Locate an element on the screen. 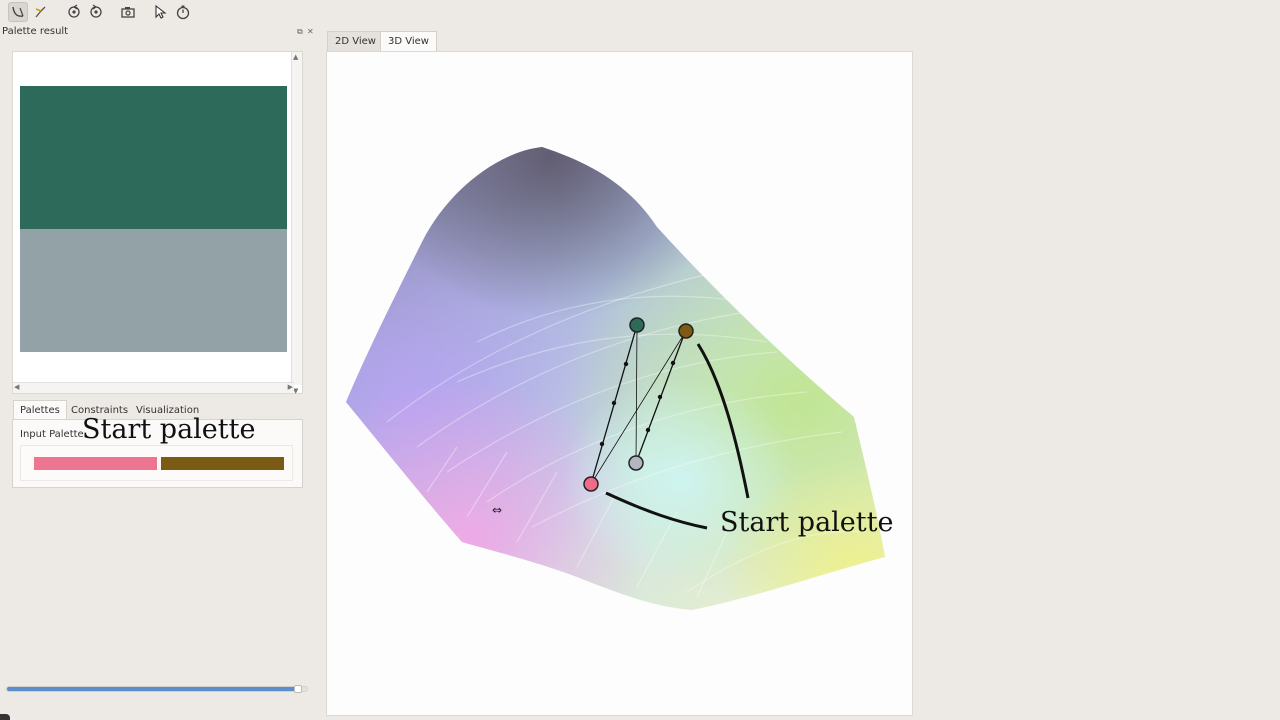  tab-2d-view: 2D View is located at coordinates (355, 41).